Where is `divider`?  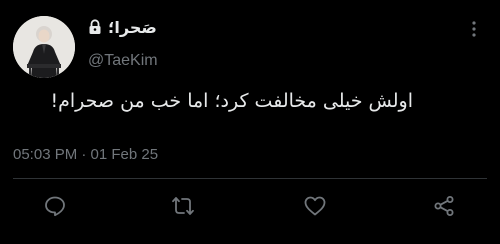 divider is located at coordinates (250, 178).